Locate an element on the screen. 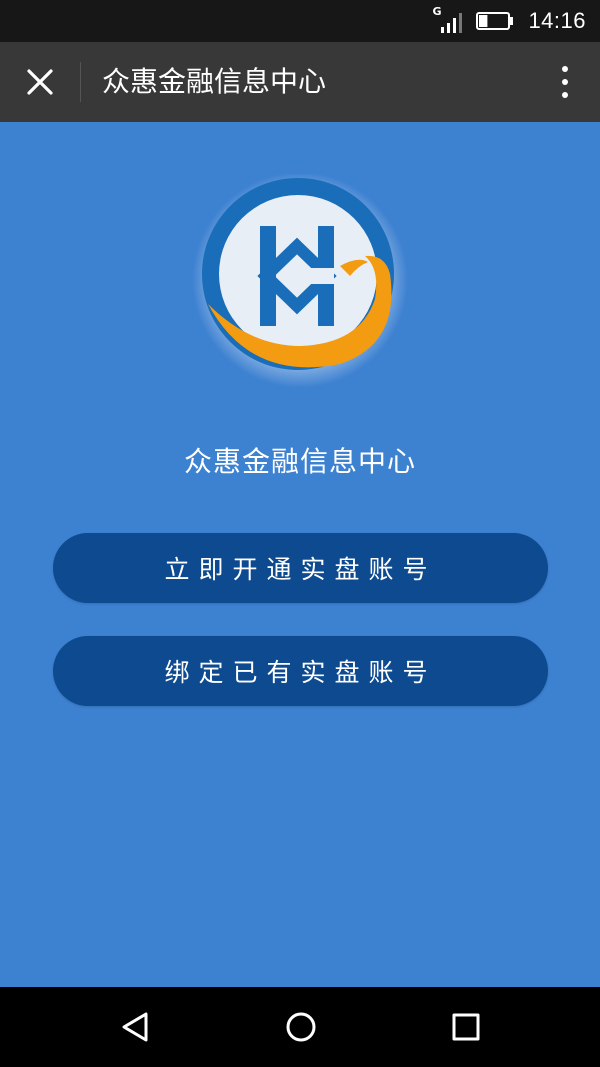  home-circle-icon is located at coordinates (301, 1027).